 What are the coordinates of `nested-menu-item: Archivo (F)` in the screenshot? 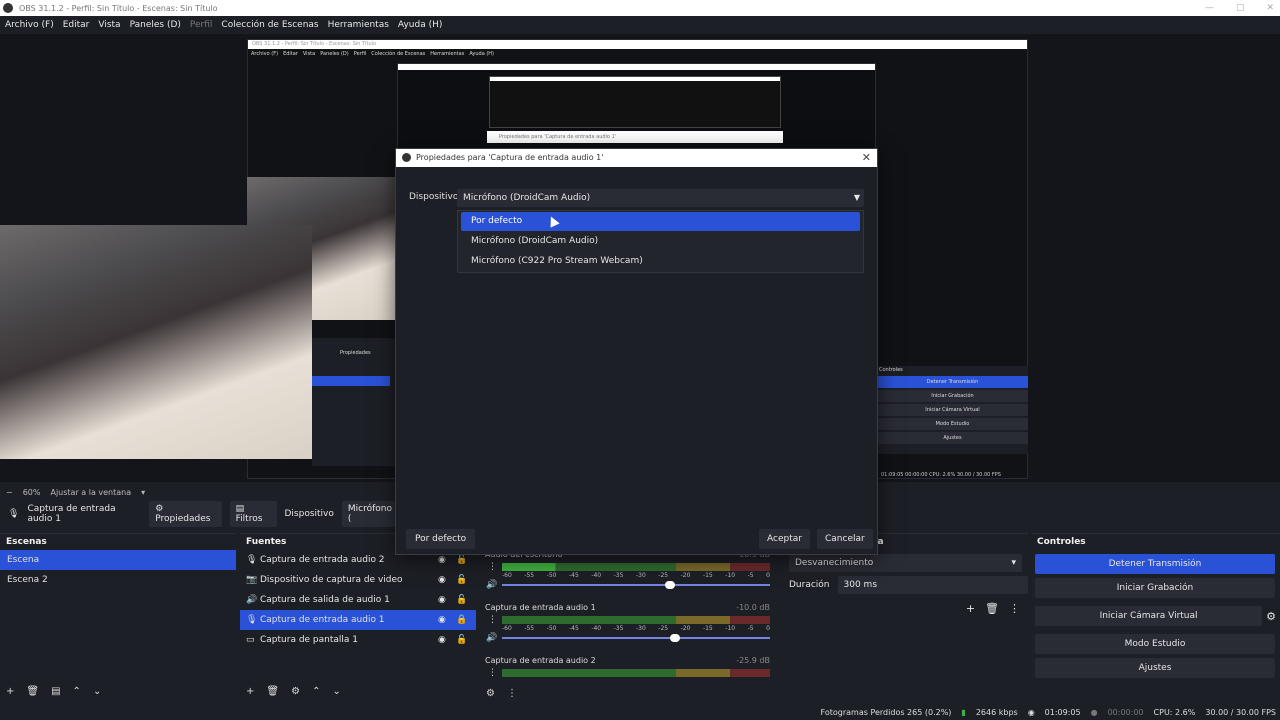 It's located at (265, 54).